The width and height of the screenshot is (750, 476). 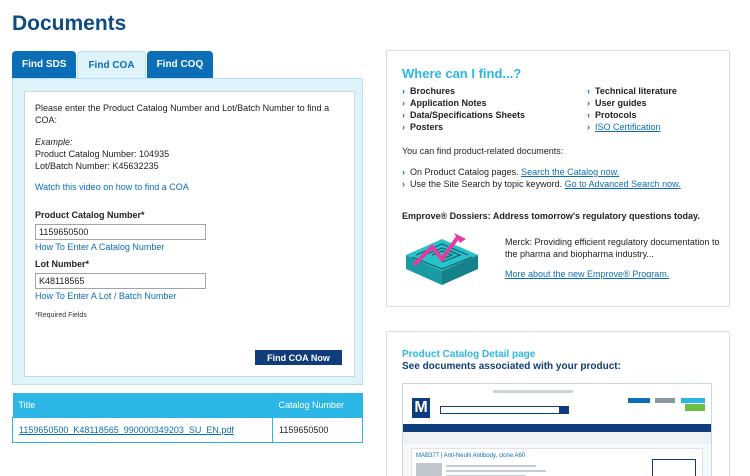 I want to click on catalog-number-input, so click(x=120, y=232).